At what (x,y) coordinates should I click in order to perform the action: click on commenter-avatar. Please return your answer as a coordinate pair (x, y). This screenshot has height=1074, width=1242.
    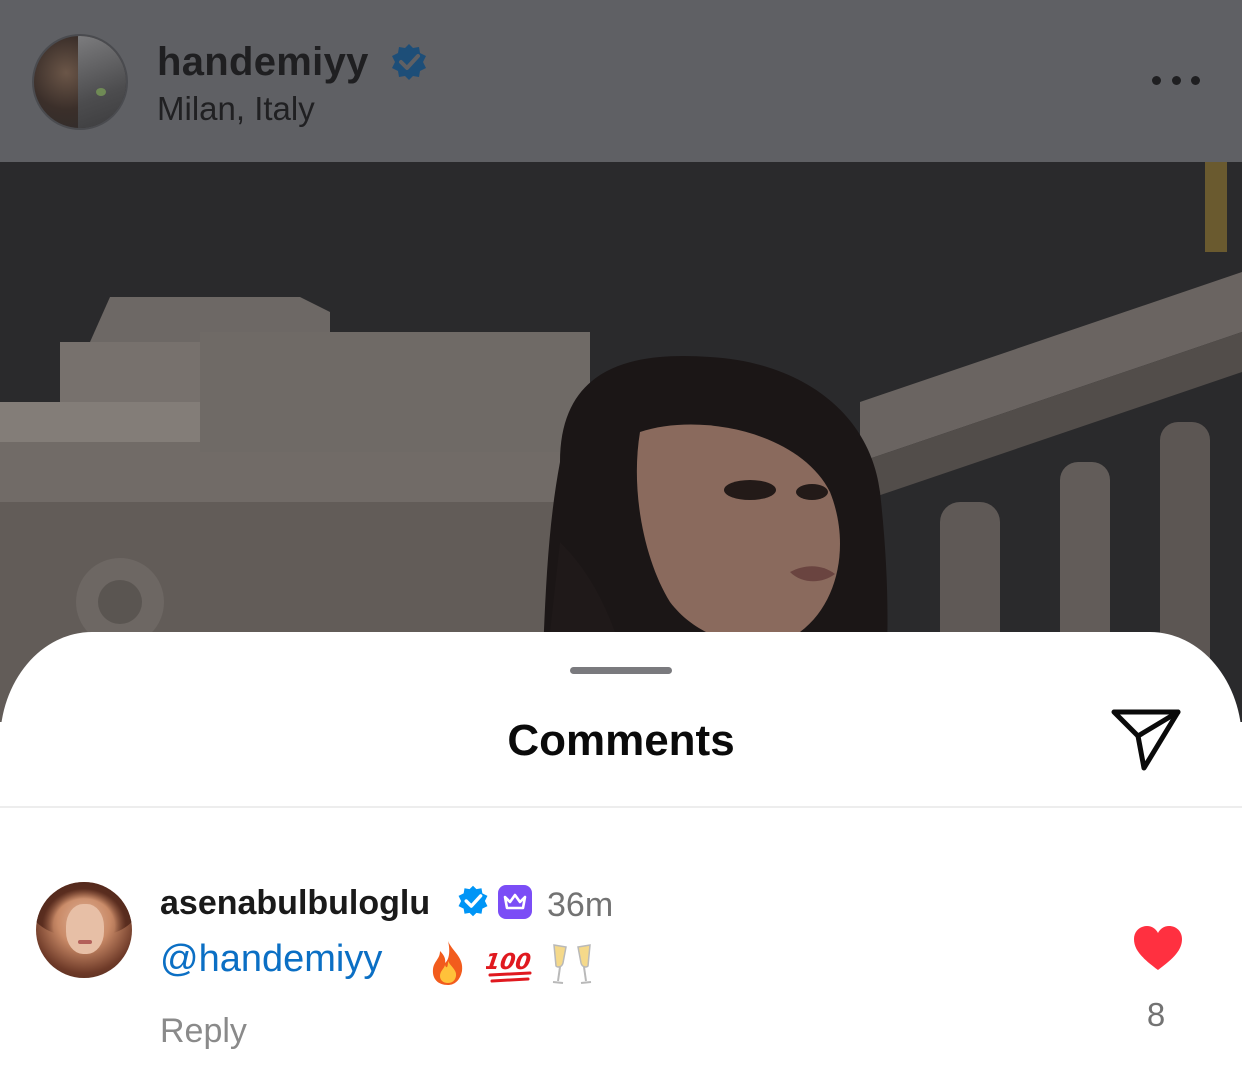
    Looking at the image, I should click on (84, 930).